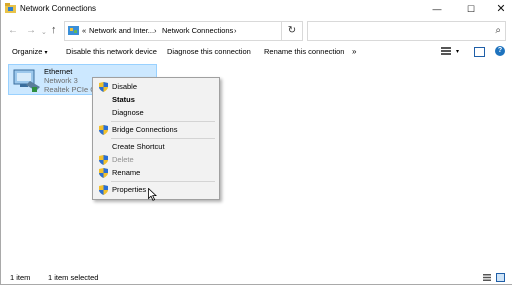  Describe the element at coordinates (354, 52) in the screenshot. I see `more-commands-icon: »` at that location.